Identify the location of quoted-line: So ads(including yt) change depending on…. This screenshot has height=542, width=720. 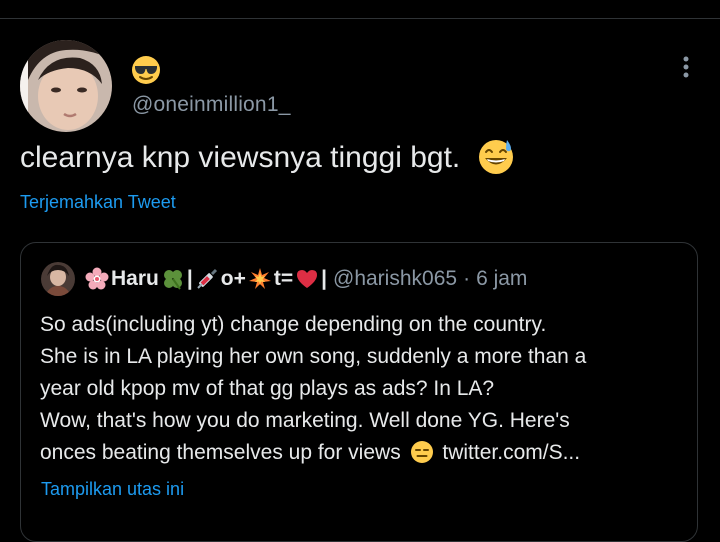
(293, 324).